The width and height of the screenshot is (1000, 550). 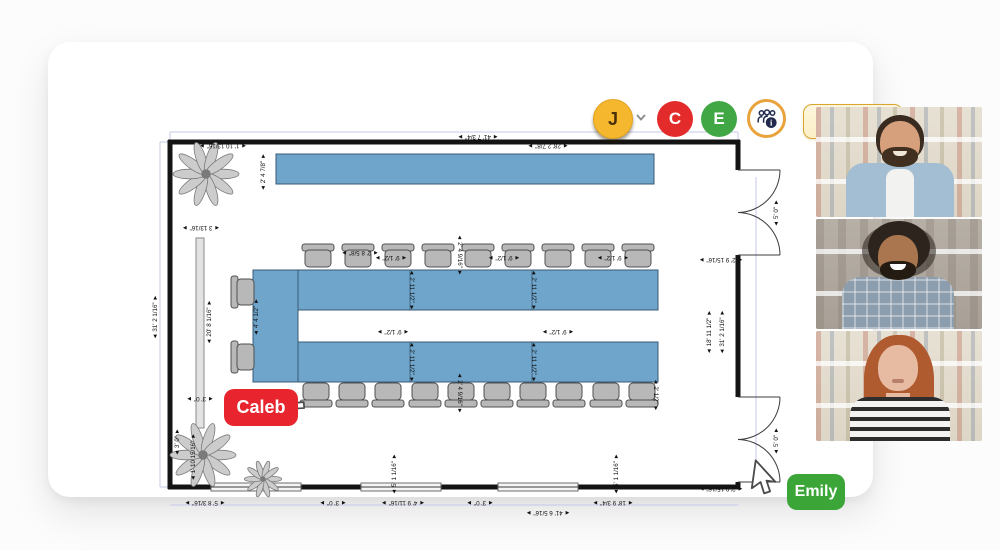 I want to click on participant-3-portrait, so click(x=899, y=386).